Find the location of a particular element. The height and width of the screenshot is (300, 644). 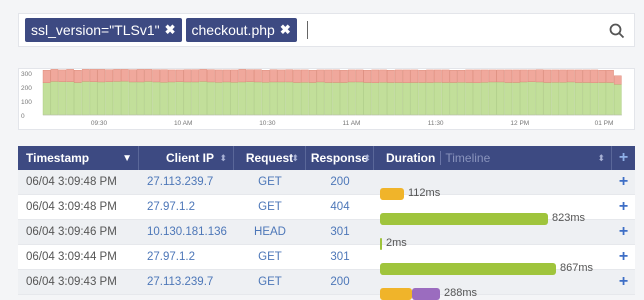

add-column-button: + is located at coordinates (623, 158).